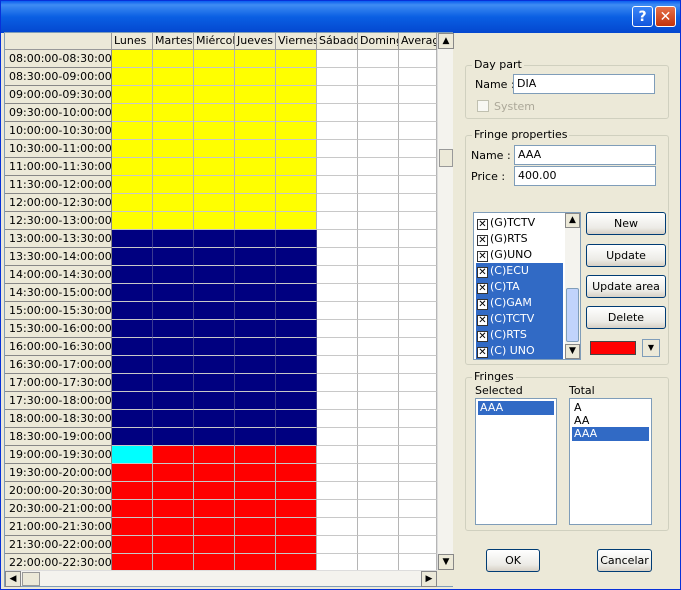  What do you see at coordinates (58, 329) in the screenshot?
I see `row-header: 15:30:00-16:00:00` at bounding box center [58, 329].